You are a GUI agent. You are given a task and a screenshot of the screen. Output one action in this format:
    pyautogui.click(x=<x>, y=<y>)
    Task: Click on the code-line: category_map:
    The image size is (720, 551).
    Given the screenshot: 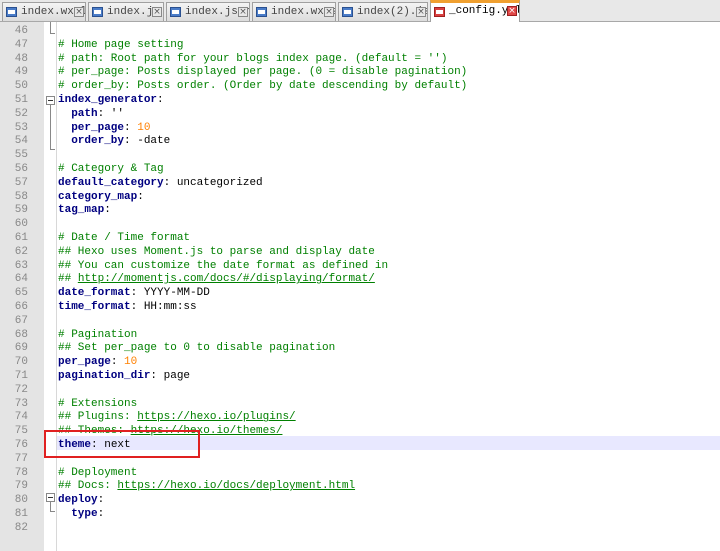 What is the action you would take?
    pyautogui.click(x=101, y=197)
    